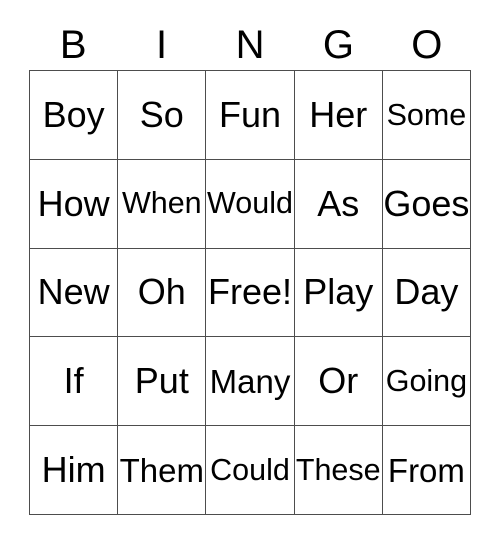 The width and height of the screenshot is (500, 544). Describe the element at coordinates (162, 45) in the screenshot. I see `bingo-header-letter-i: I` at that location.